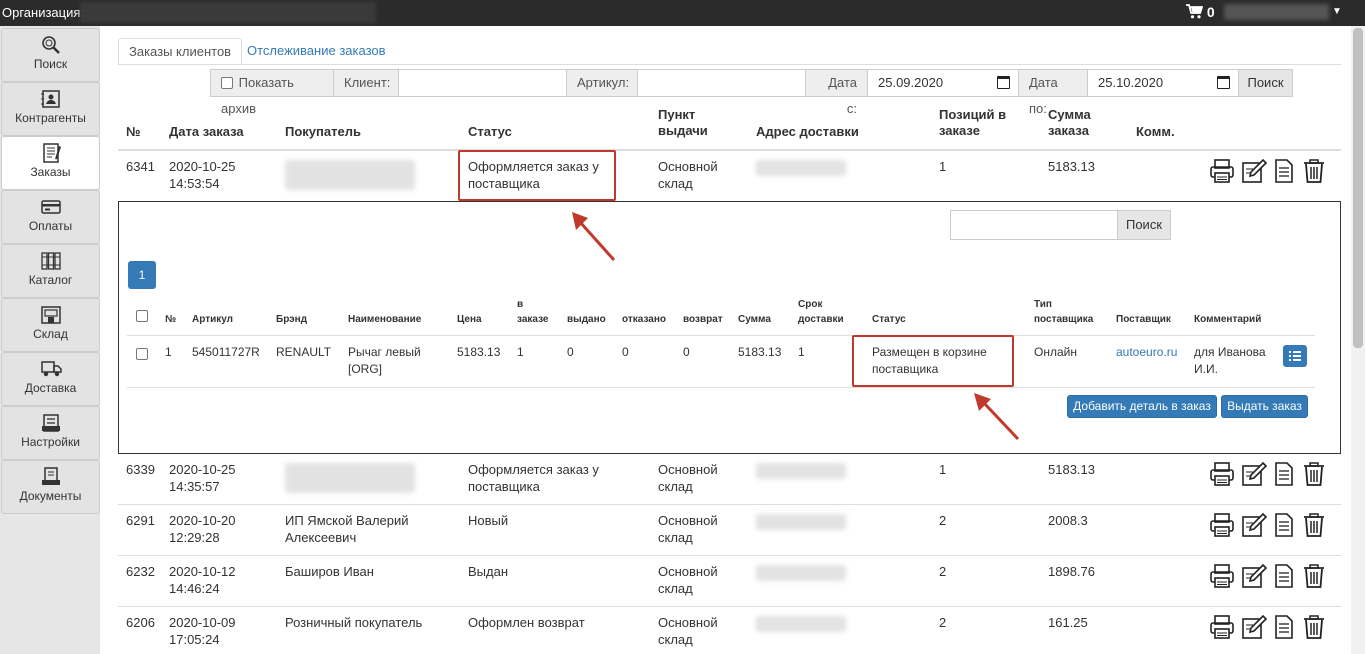 The width and height of the screenshot is (1365, 654). Describe the element at coordinates (50, 388) in the screenshot. I see `sidebar-item-label: Доставка` at that location.